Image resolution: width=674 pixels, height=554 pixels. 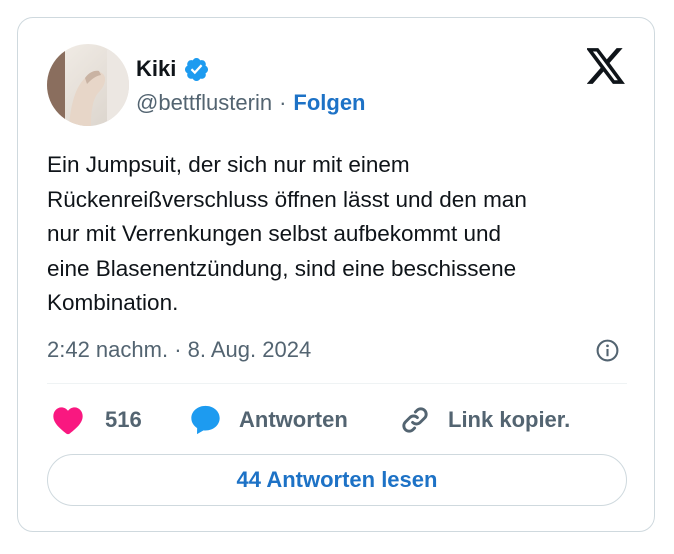 I want to click on action-bar: 516 Antworten Link kopier., so click(x=337, y=420).